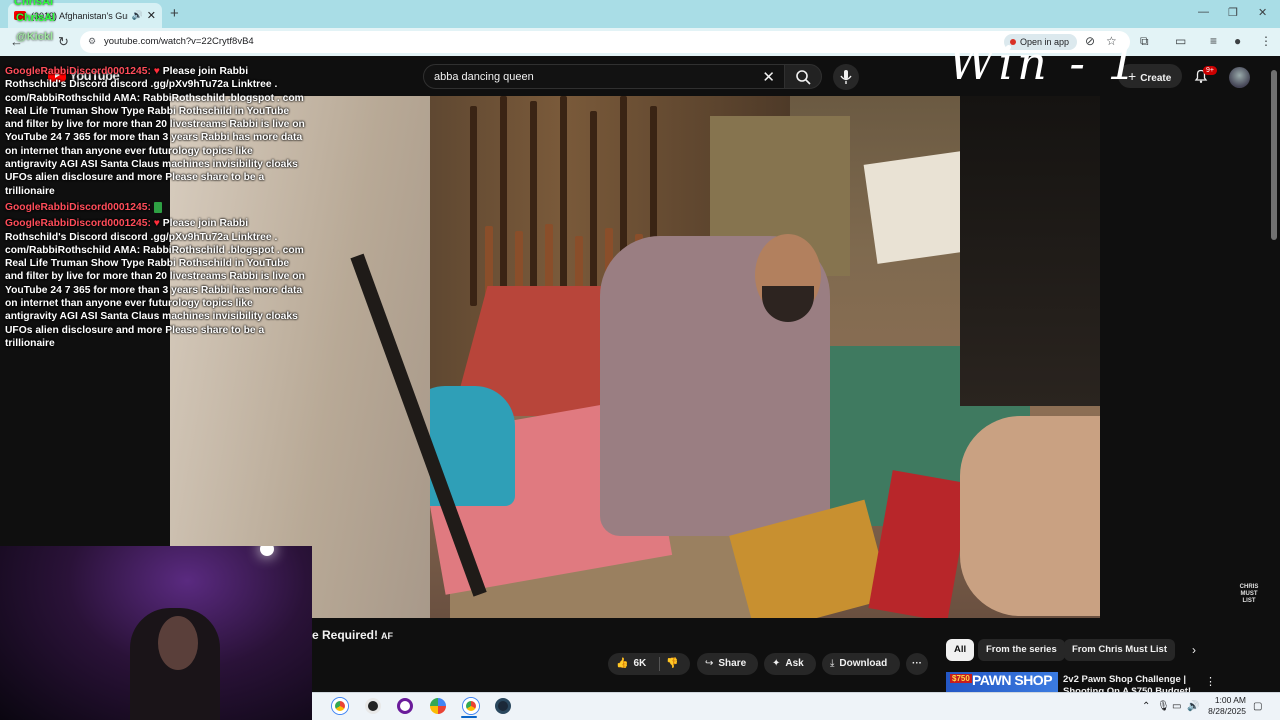 The image size is (1280, 720). What do you see at coordinates (503, 706) in the screenshot?
I see `steam-icon` at bounding box center [503, 706].